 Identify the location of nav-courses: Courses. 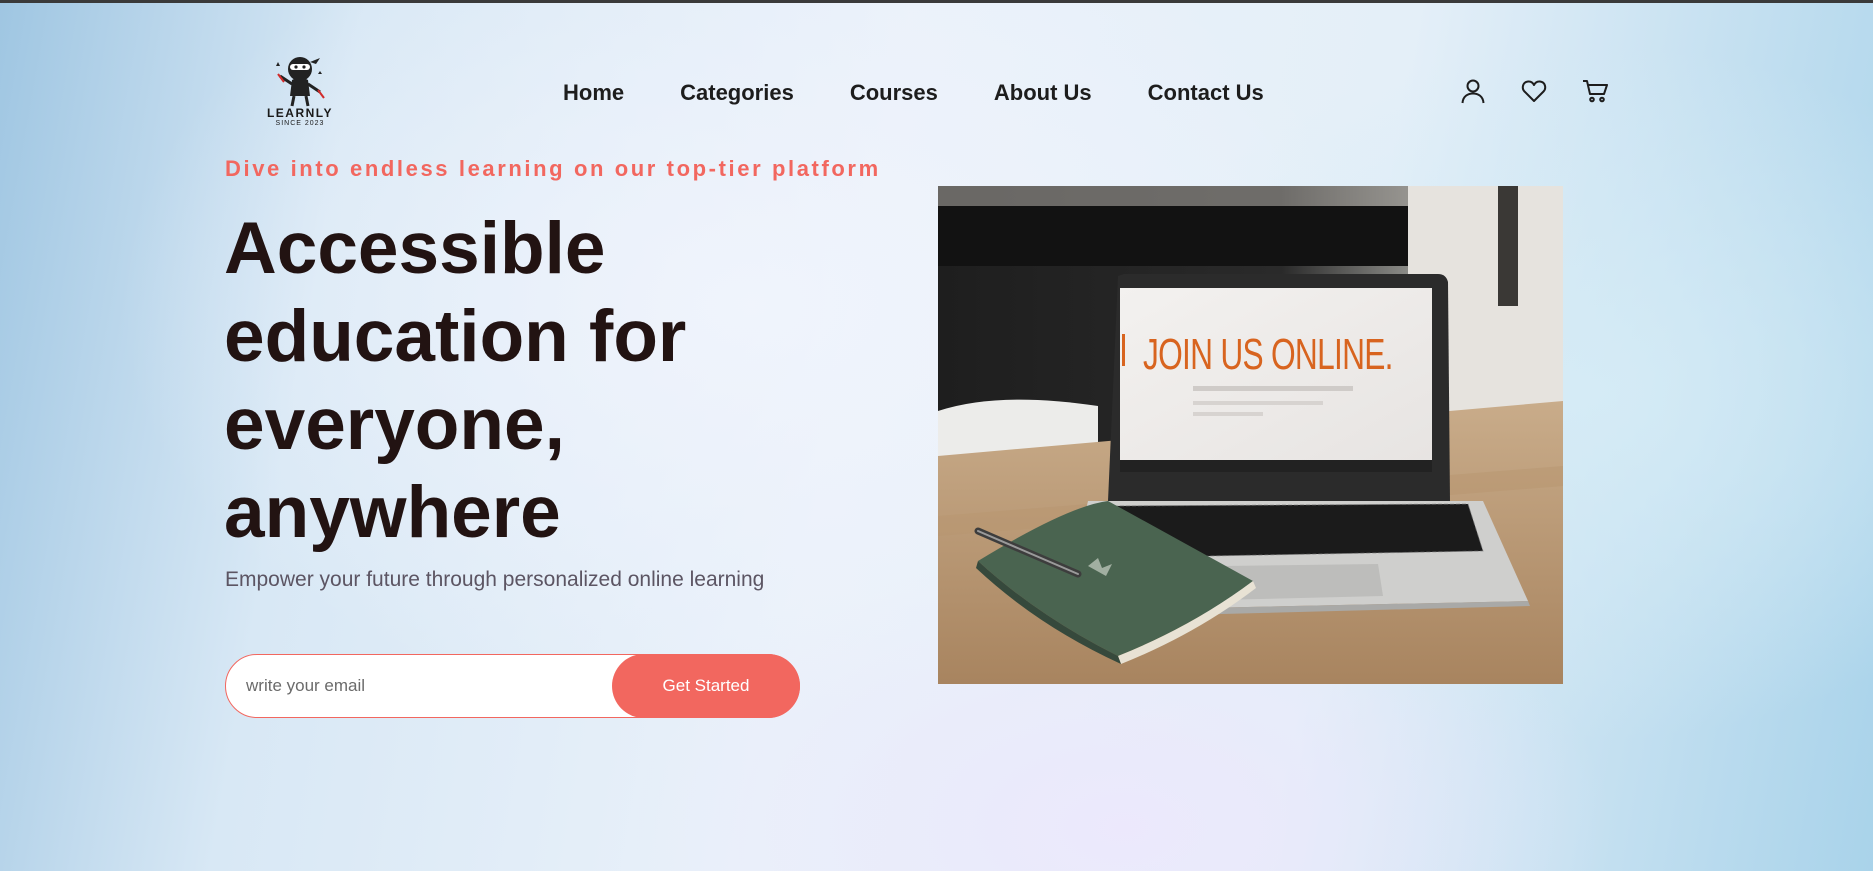
(894, 93).